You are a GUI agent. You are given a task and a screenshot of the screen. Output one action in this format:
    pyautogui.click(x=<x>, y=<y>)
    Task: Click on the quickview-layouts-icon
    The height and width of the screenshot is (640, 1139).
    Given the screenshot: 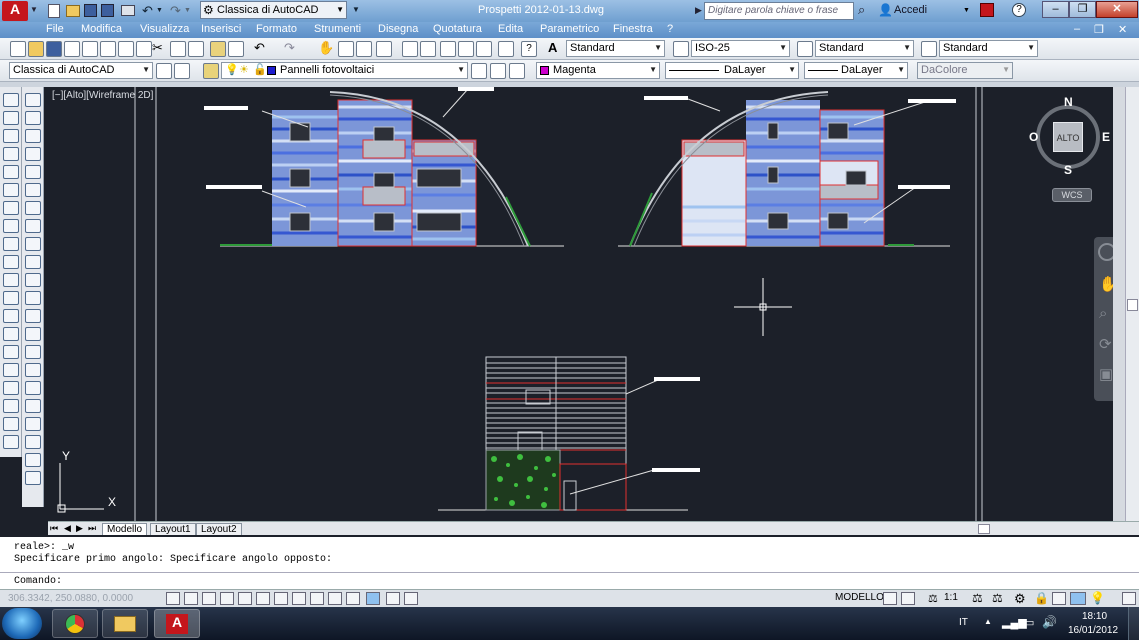 What is the action you would take?
    pyautogui.click(x=890, y=598)
    